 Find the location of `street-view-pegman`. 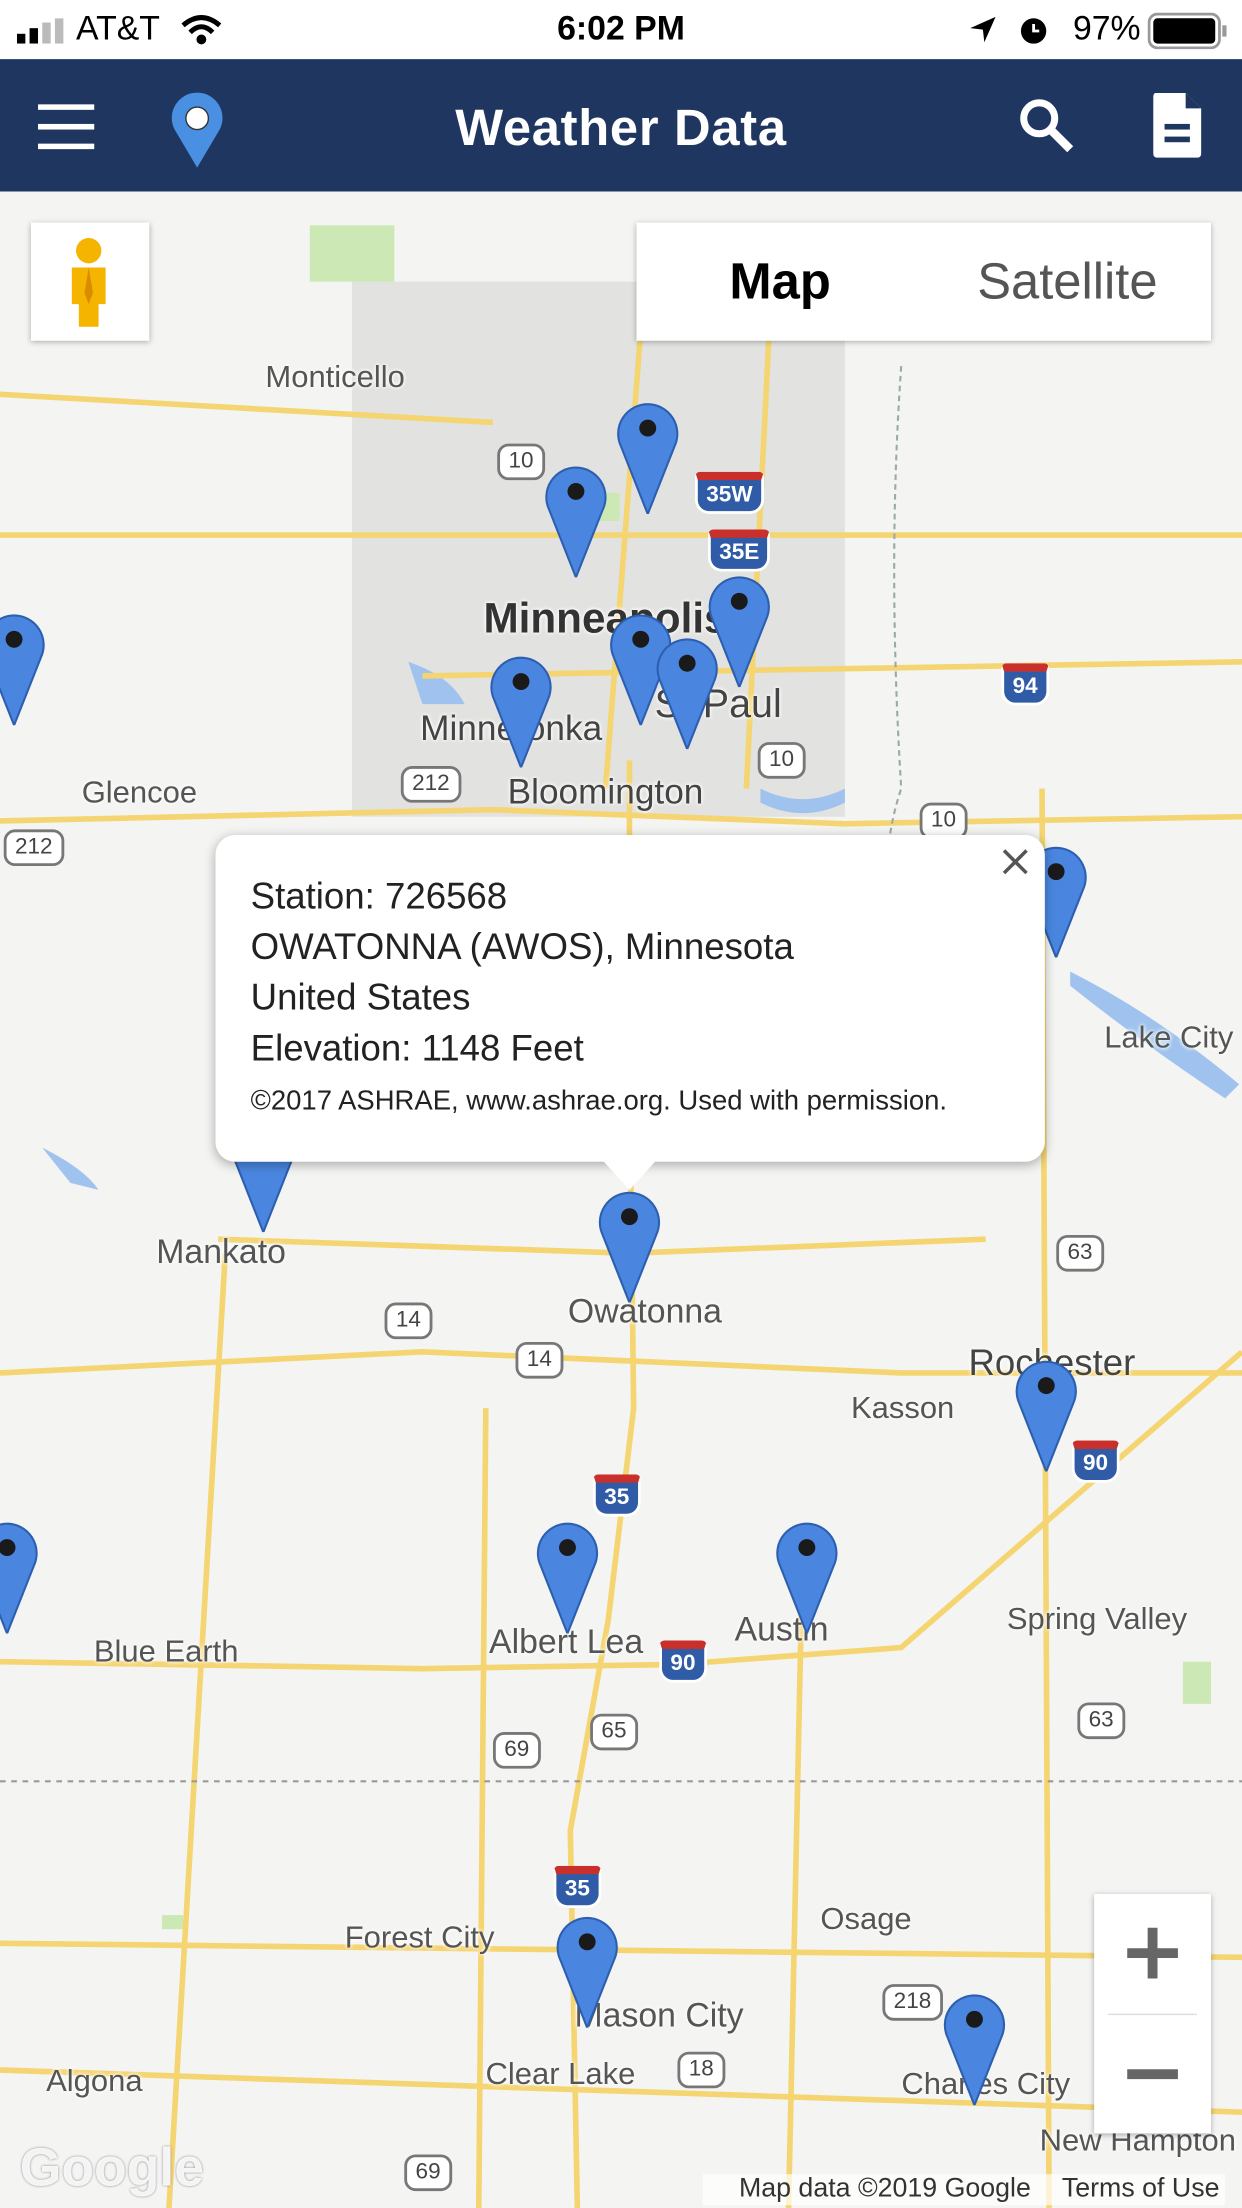

street-view-pegman is located at coordinates (90, 281).